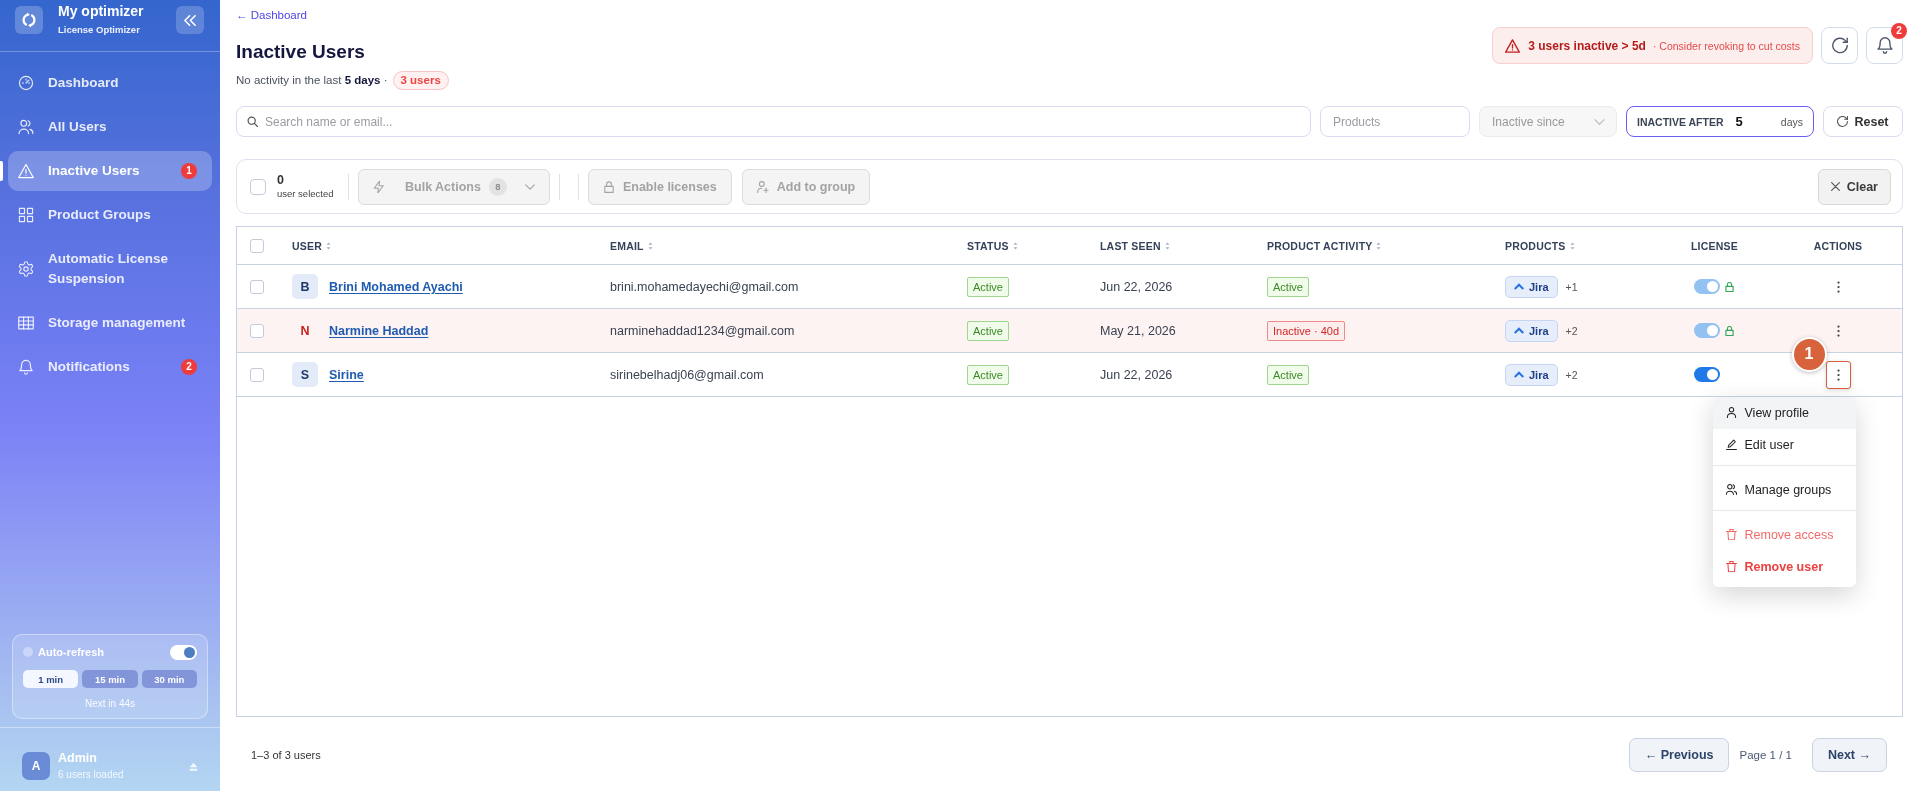 The width and height of the screenshot is (1919, 791). Describe the element at coordinates (110, 127) in the screenshot. I see `nav-item: All Users` at that location.